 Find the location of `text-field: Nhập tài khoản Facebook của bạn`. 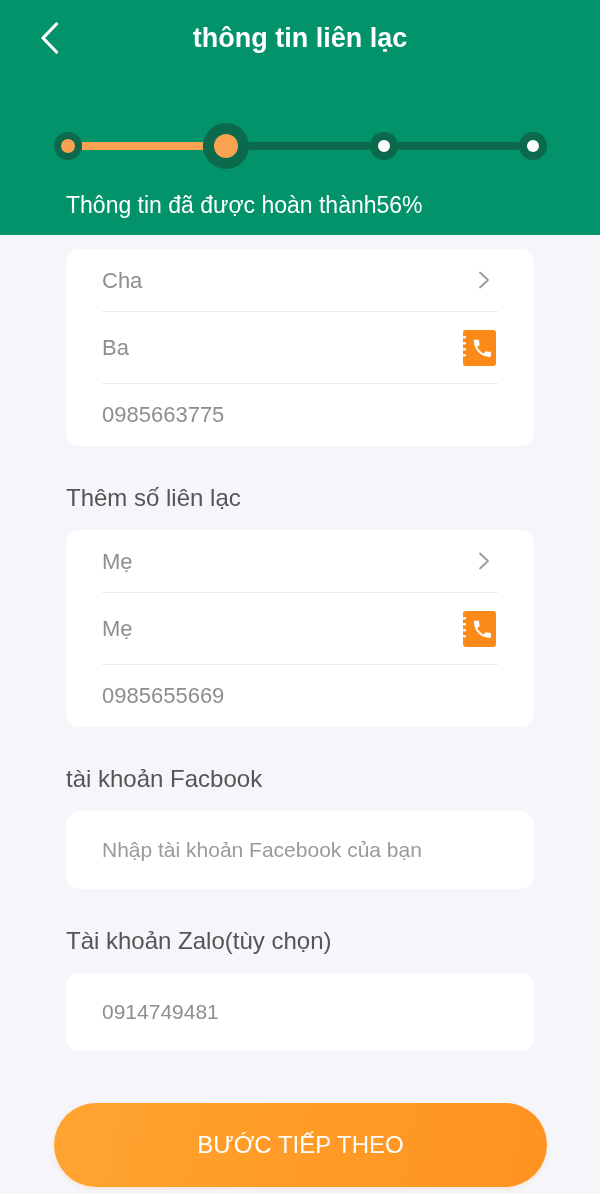

text-field: Nhập tài khoản Facebook của bạn is located at coordinates (300, 850).